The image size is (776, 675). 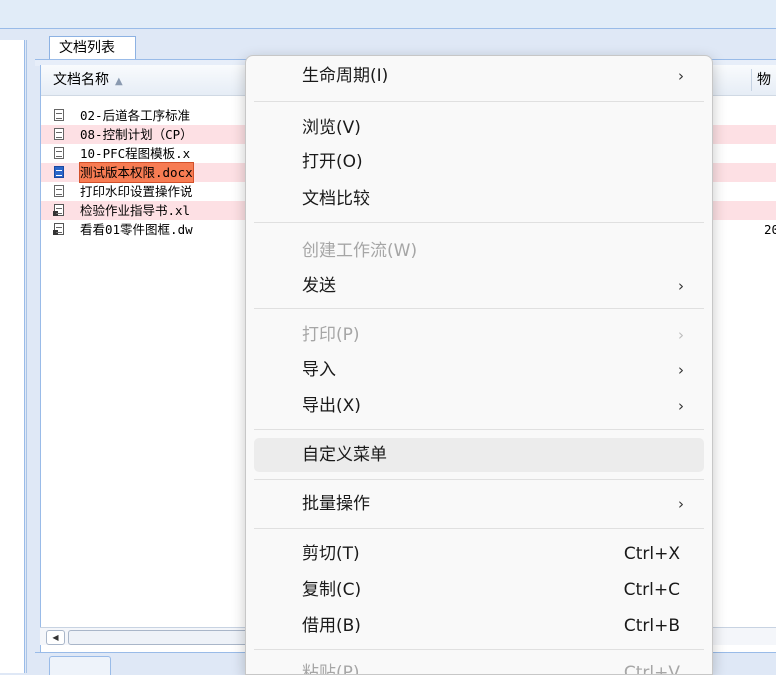 I want to click on menu-item-label: 发送, so click(x=319, y=286).